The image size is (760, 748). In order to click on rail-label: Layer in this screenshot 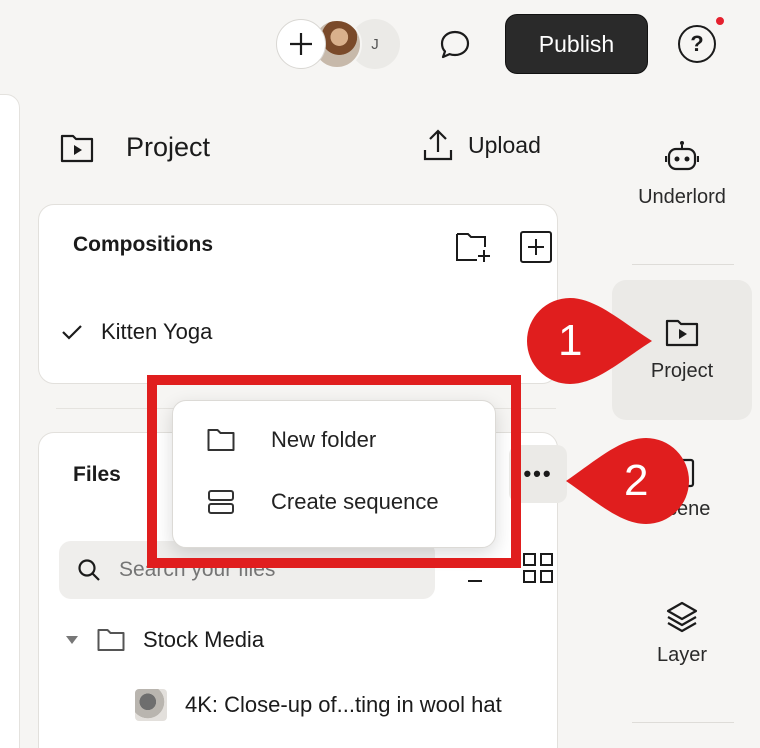, I will do `click(682, 655)`.